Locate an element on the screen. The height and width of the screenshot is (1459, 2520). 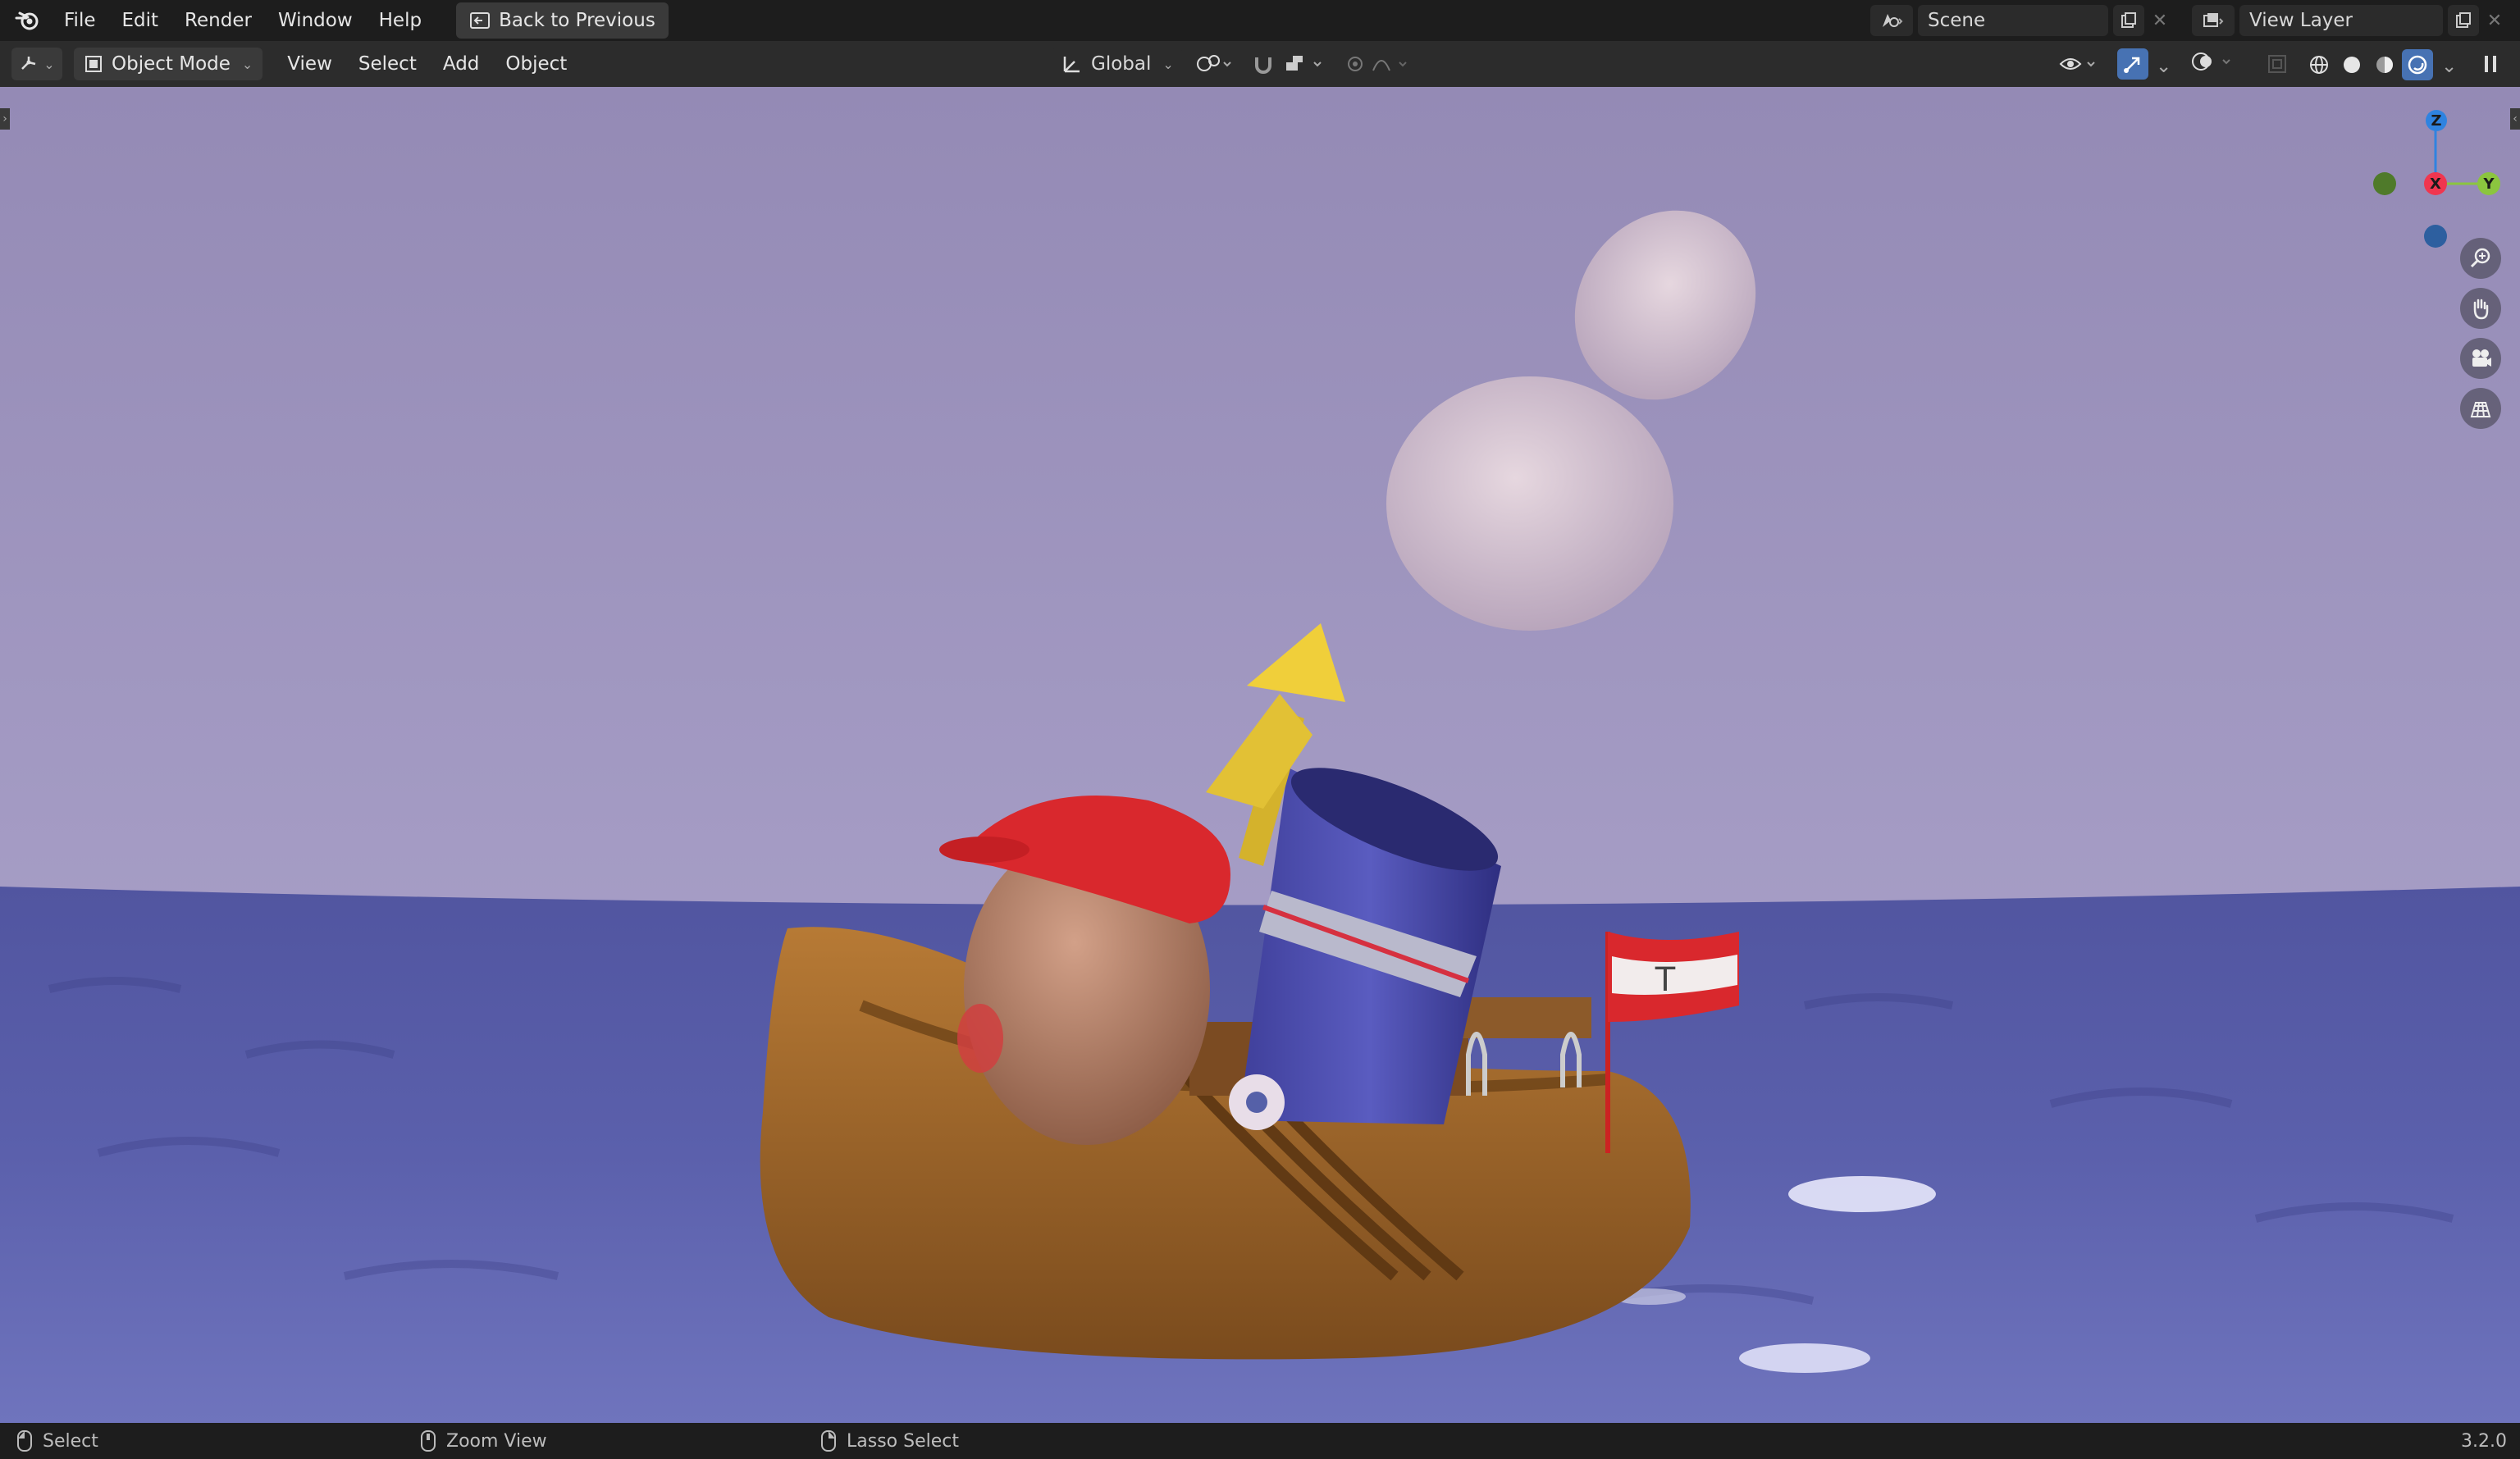
shading-mode-group is located at coordinates (2368, 65).